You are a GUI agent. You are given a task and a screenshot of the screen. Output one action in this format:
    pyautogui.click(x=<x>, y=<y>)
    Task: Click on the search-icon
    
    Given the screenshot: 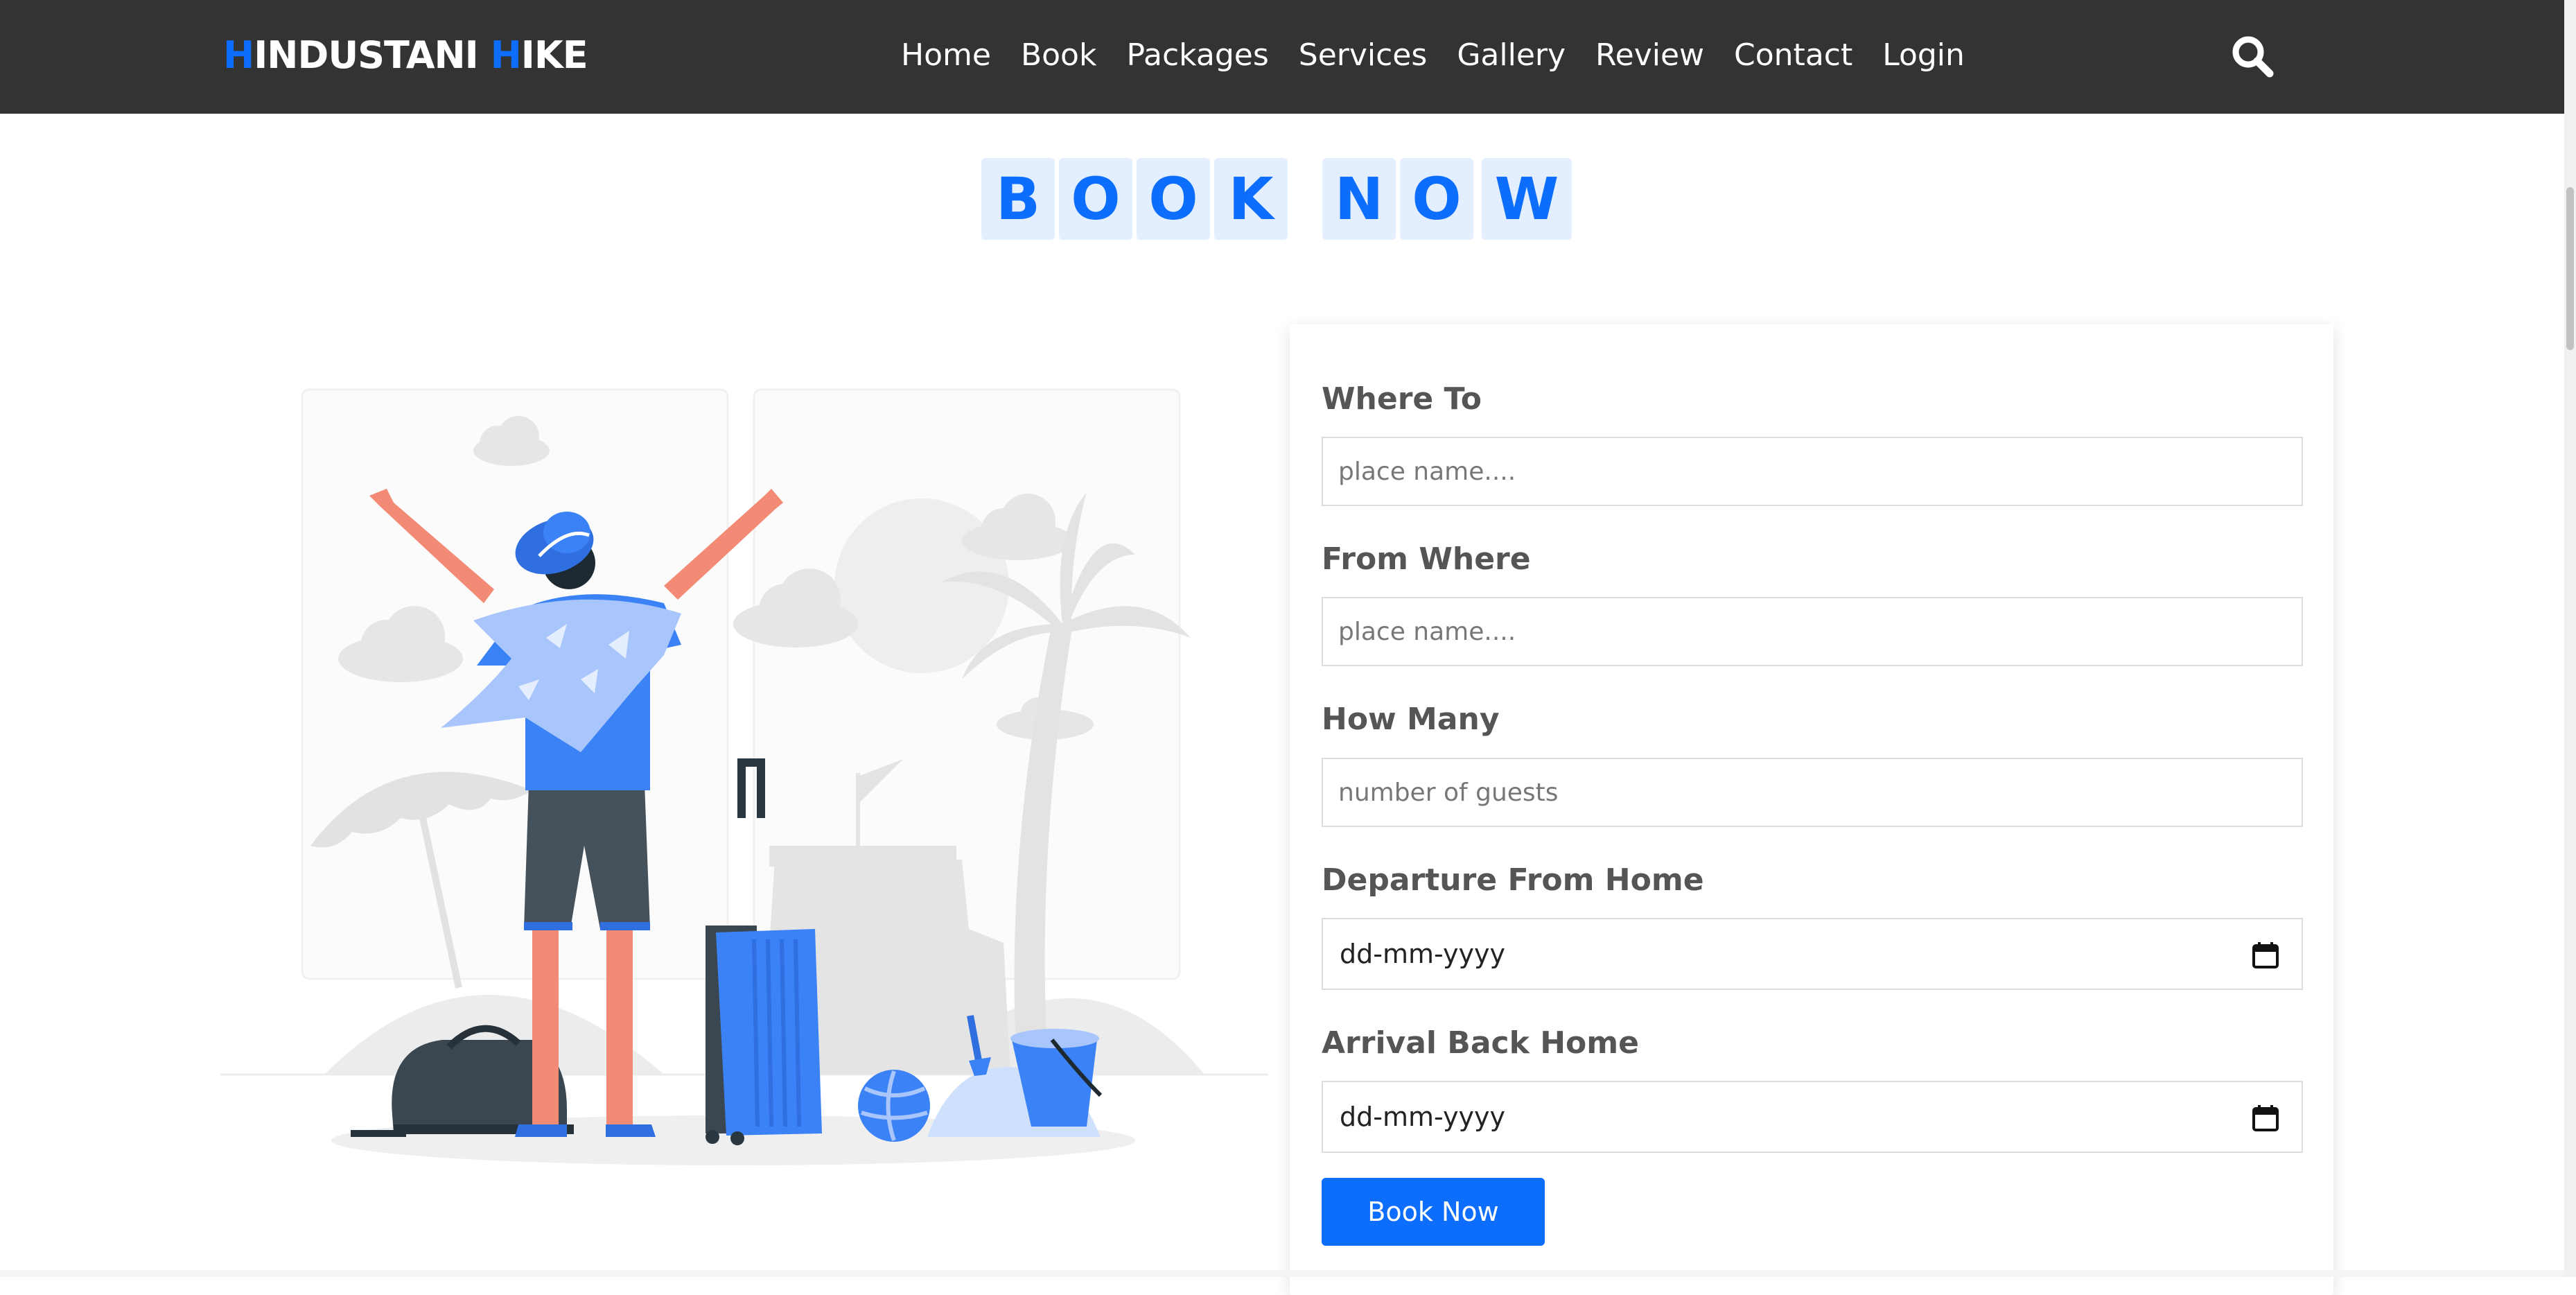 What is the action you would take?
    pyautogui.click(x=2252, y=56)
    